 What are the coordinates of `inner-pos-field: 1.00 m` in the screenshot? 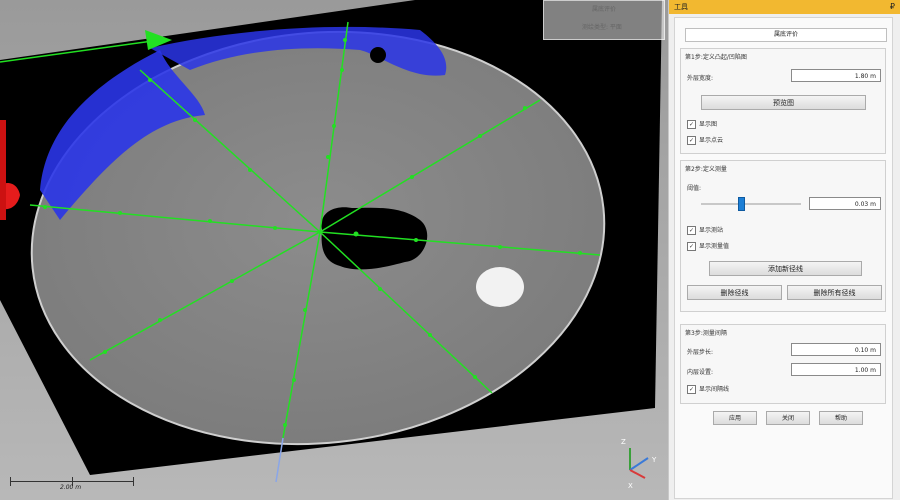 It's located at (836, 369).